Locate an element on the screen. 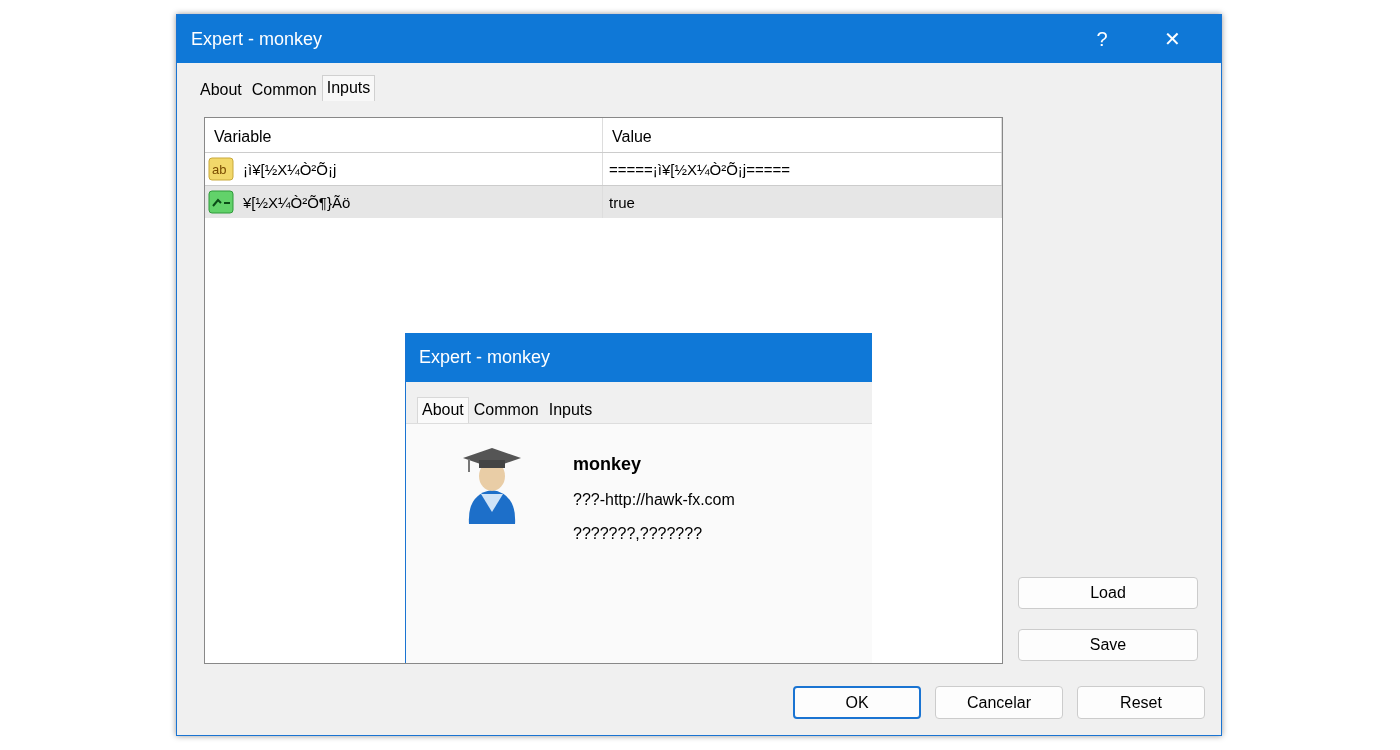 This screenshot has height=750, width=1400. value-cell: true is located at coordinates (802, 202).